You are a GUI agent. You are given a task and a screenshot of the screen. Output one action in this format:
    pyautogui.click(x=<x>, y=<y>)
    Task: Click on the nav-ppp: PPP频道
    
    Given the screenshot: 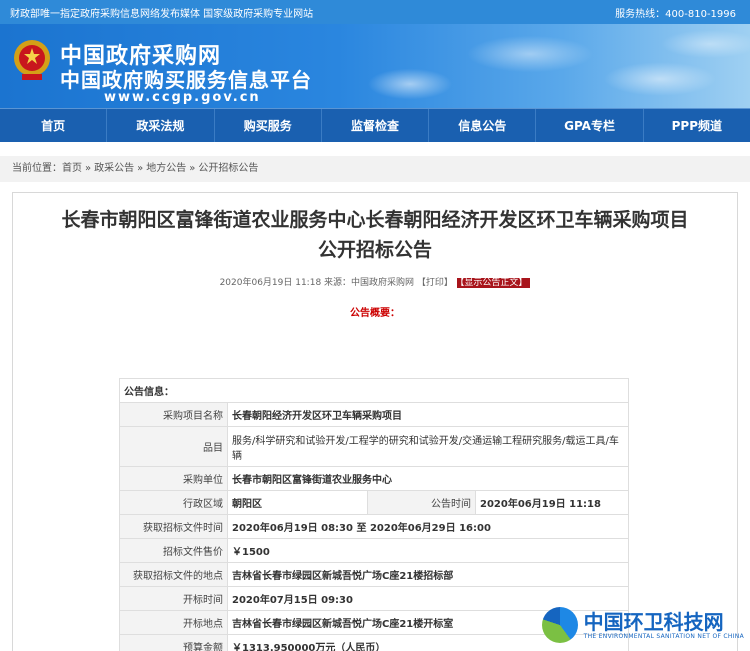 What is the action you would take?
    pyautogui.click(x=697, y=125)
    